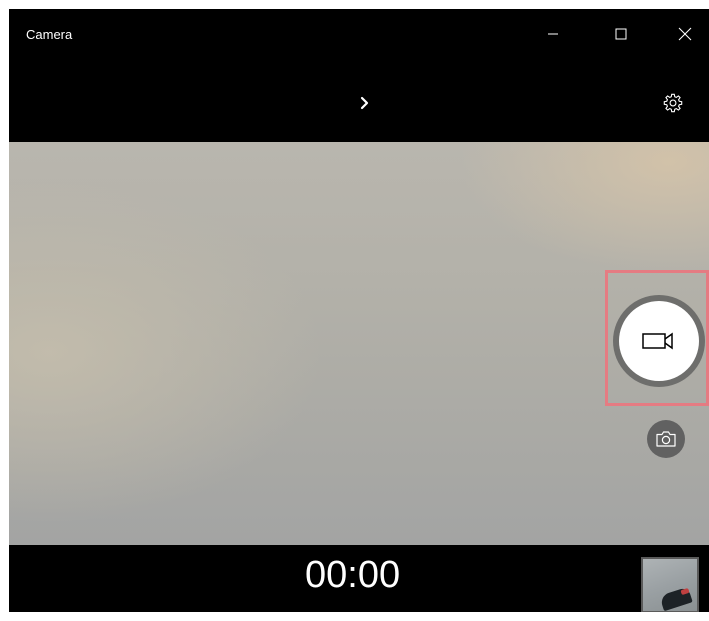 The image size is (709, 621). What do you see at coordinates (670, 584) in the screenshot?
I see `last-capture-thumbnail` at bounding box center [670, 584].